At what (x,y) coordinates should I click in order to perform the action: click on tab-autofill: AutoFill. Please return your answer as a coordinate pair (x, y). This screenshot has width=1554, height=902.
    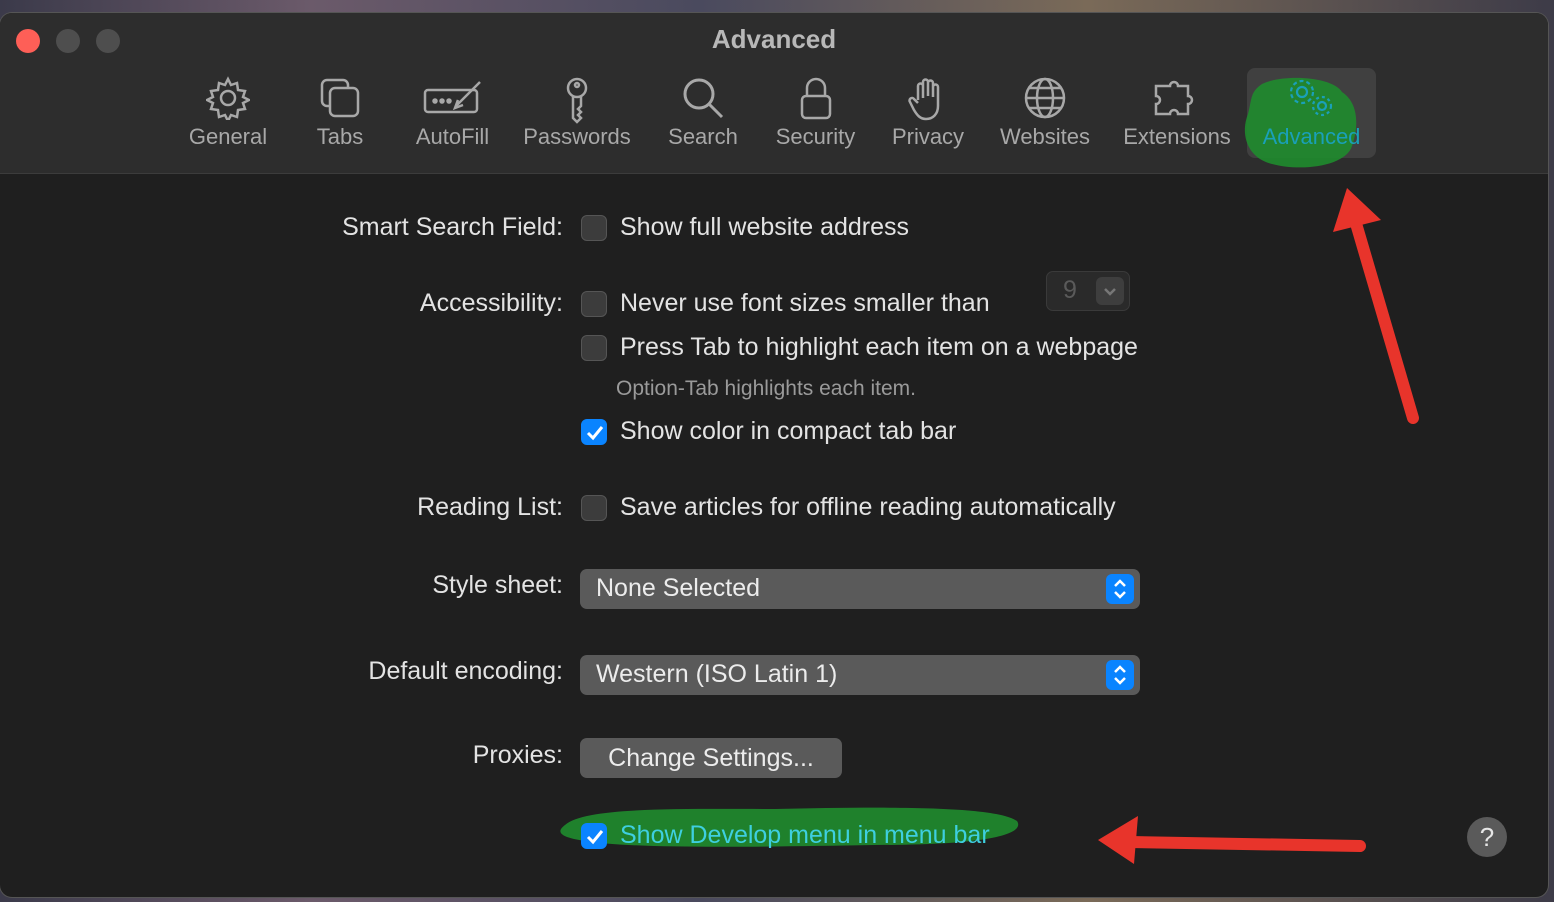
    Looking at the image, I should click on (452, 113).